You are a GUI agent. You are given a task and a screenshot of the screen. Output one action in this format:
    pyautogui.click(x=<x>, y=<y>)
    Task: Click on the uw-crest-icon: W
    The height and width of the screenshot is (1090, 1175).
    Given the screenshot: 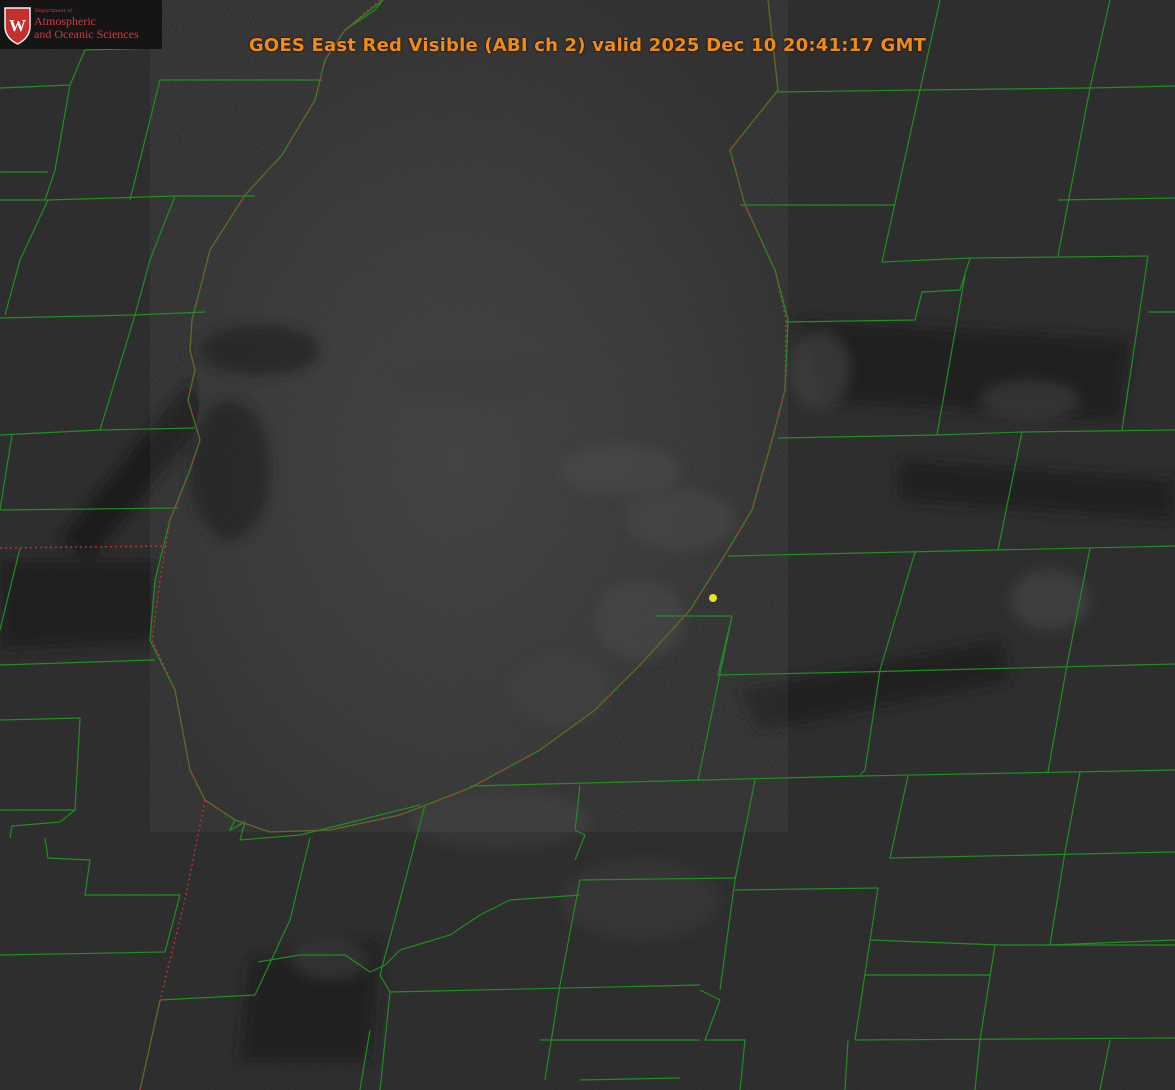 What is the action you would take?
    pyautogui.click(x=17, y=26)
    